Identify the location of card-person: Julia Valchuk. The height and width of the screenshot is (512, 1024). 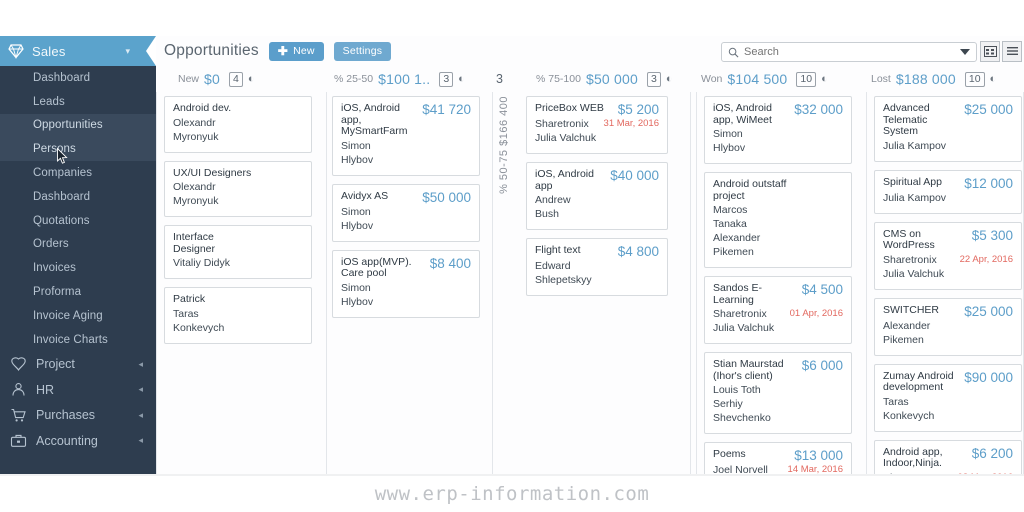
(744, 328).